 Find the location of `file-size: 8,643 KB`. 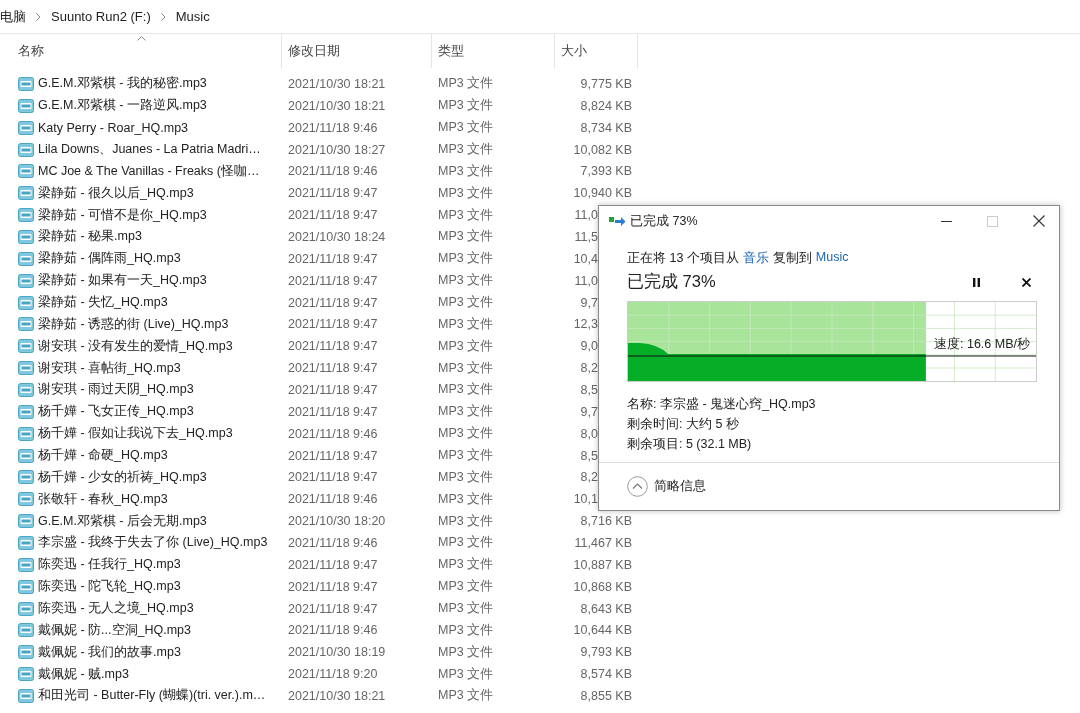

file-size: 8,643 KB is located at coordinates (606, 608).